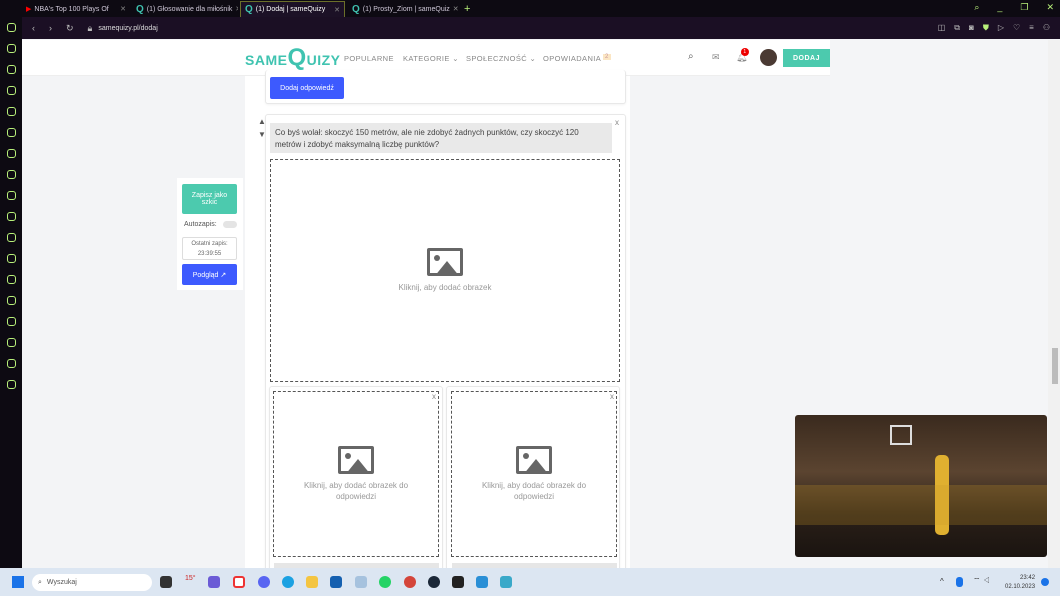 Image resolution: width=1060 pixels, height=596 pixels. What do you see at coordinates (986, 28) in the screenshot?
I see `shield-icon: ⛊` at bounding box center [986, 28].